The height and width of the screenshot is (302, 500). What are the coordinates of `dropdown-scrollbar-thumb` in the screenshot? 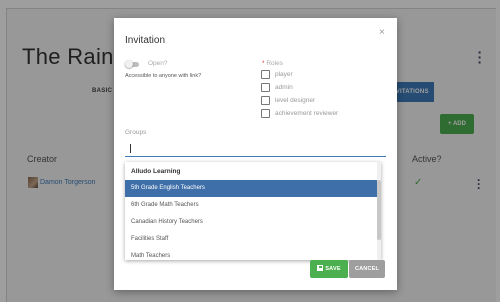 It's located at (379, 210).